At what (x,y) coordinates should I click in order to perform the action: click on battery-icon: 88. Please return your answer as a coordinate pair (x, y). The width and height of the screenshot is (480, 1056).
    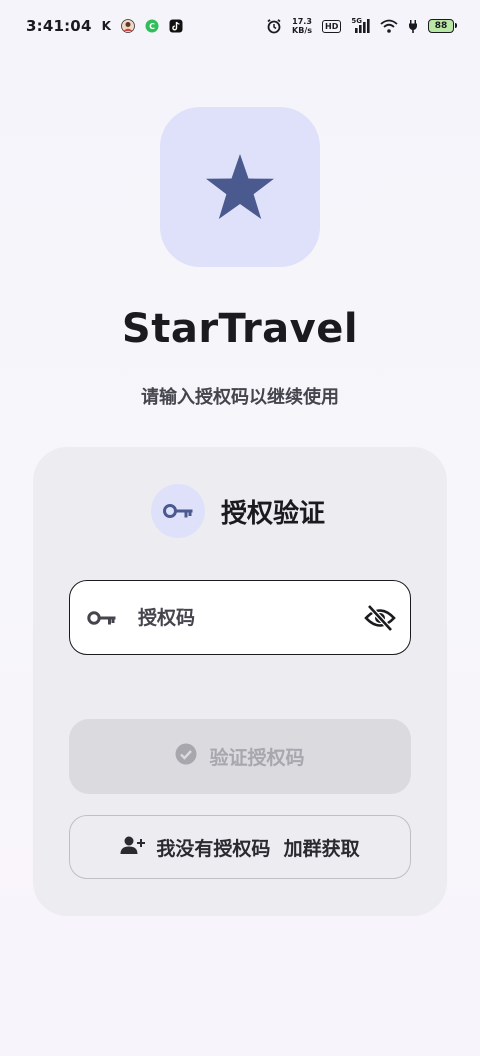
    Looking at the image, I should click on (442, 26).